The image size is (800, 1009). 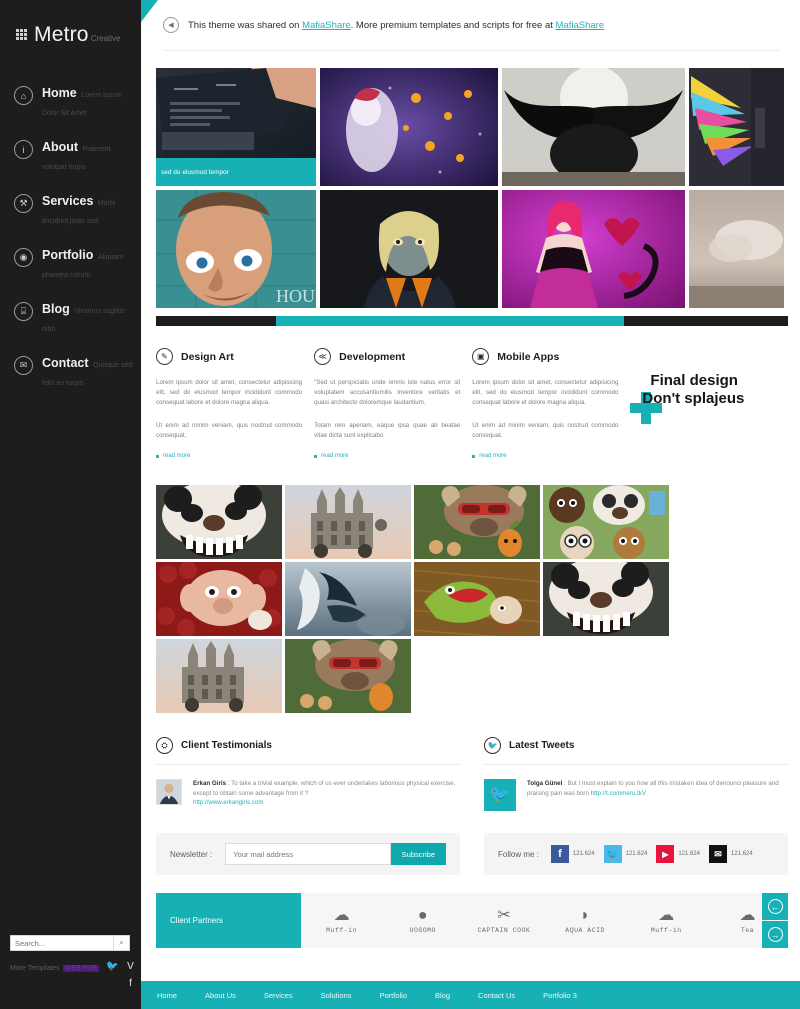 I want to click on partners-label: Client Partners, so click(x=228, y=920).